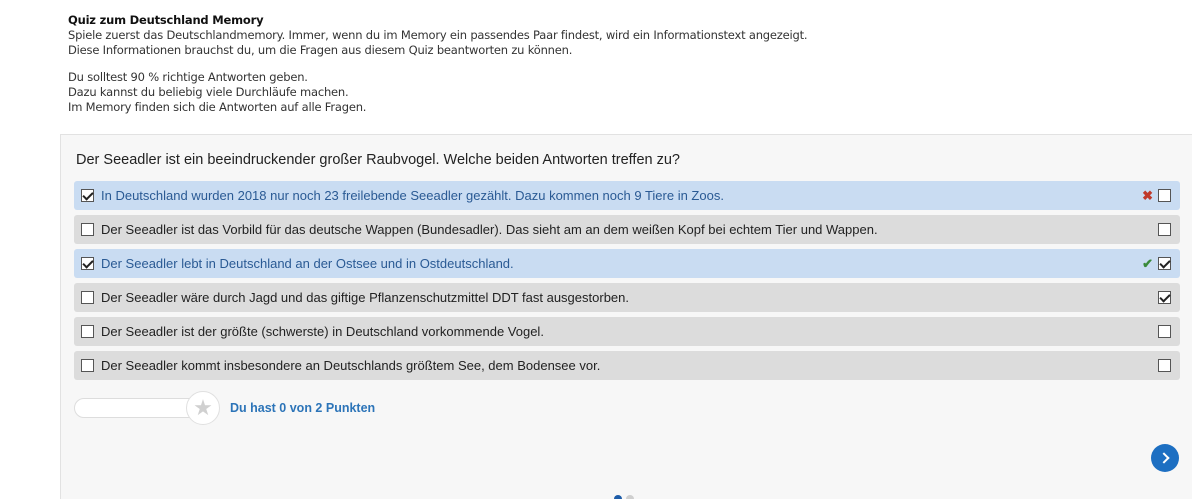 This screenshot has height=499, width=1192. Describe the element at coordinates (166, 20) in the screenshot. I see `intro-title: Quiz zum Deutschland Memory` at that location.